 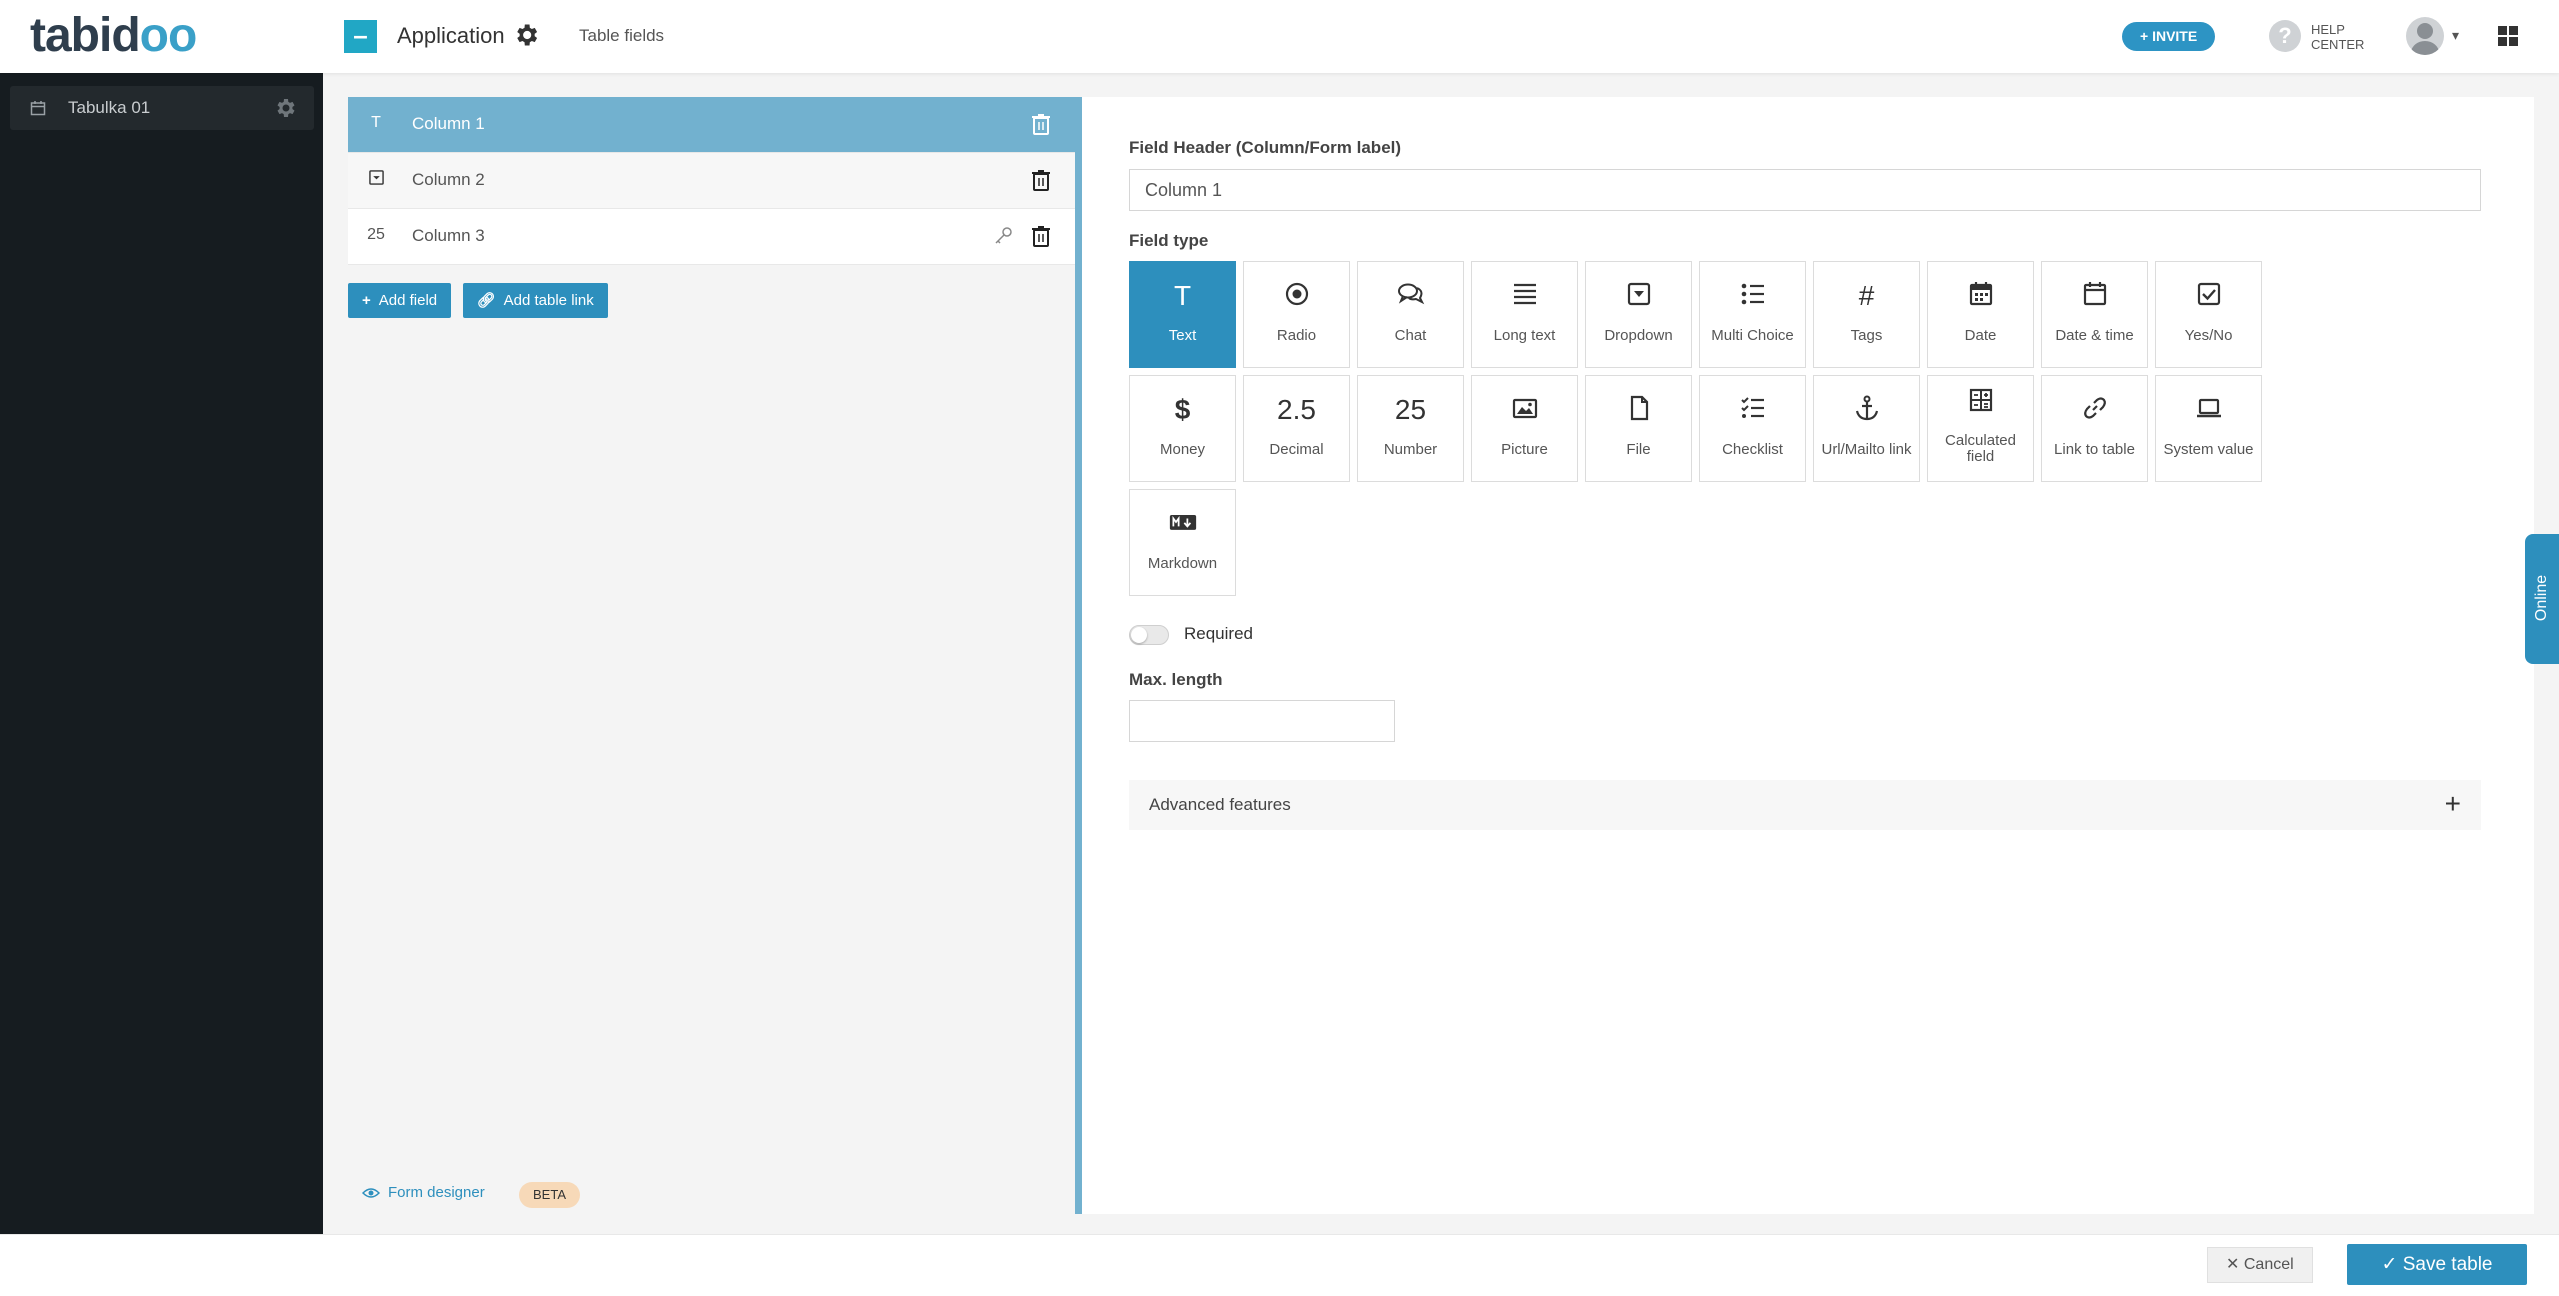 I want to click on field-actions: + Add field 🔗︎ Add table link, so click(x=481, y=300).